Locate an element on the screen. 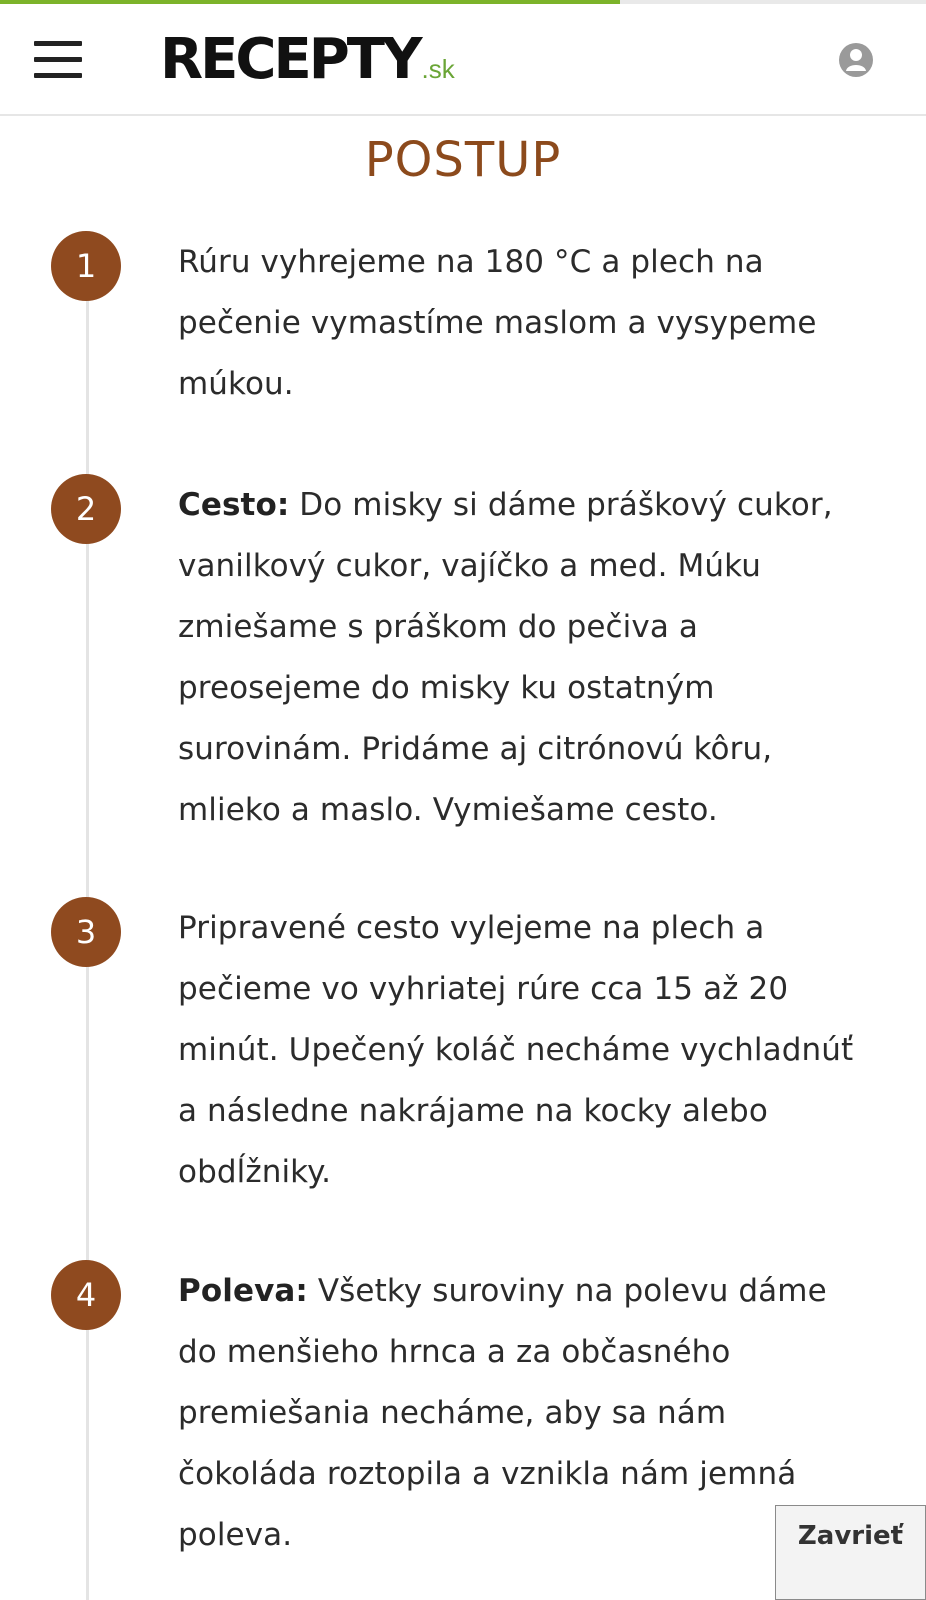 The image size is (926, 1600). step-label: Cesto: is located at coordinates (234, 505).